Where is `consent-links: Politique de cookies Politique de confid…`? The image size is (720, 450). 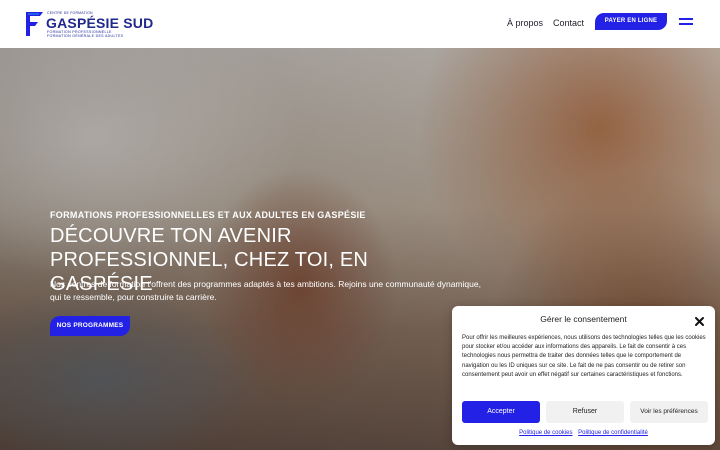
consent-links: Politique de cookies Politique de confid… is located at coordinates (583, 433).